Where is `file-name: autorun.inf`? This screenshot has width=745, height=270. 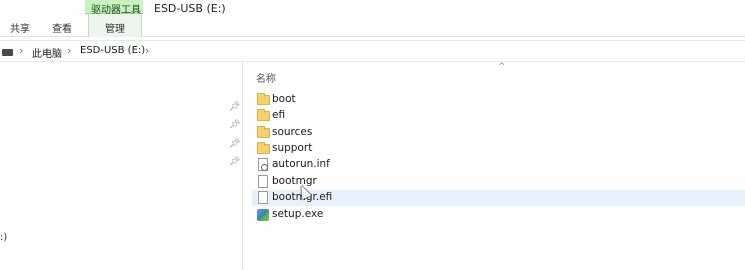 file-name: autorun.inf is located at coordinates (301, 164).